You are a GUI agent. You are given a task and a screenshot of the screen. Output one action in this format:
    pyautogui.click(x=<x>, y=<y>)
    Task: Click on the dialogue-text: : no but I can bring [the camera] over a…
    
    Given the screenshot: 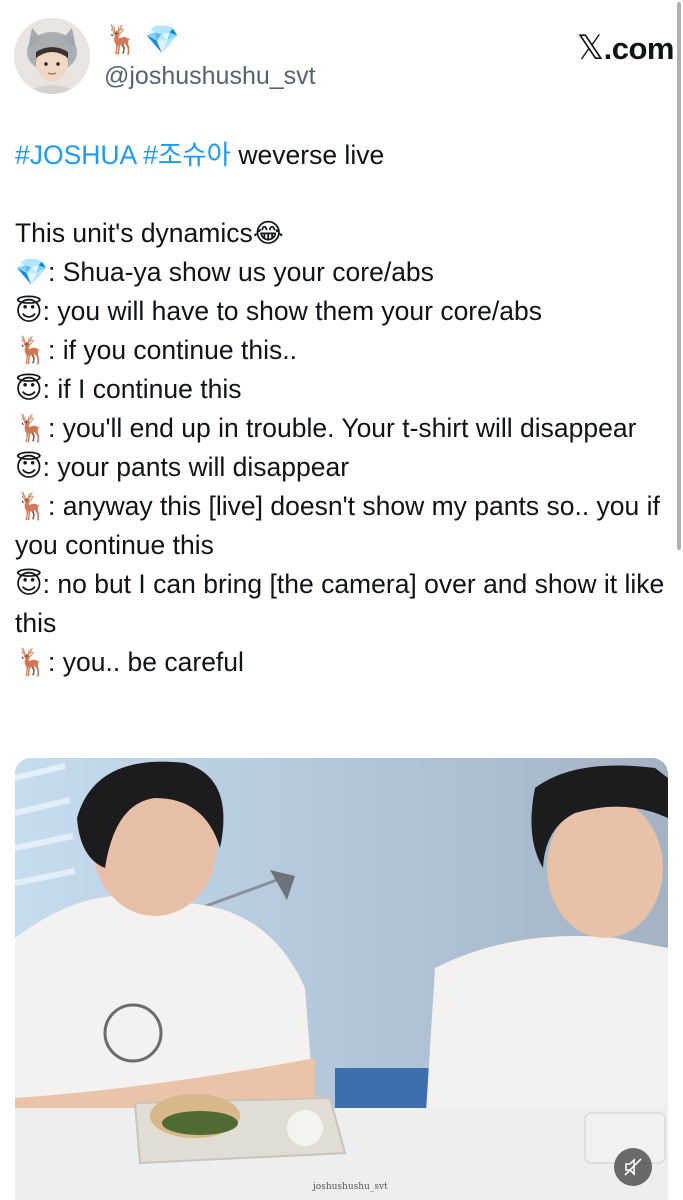 What is the action you would take?
    pyautogui.click(x=340, y=603)
    